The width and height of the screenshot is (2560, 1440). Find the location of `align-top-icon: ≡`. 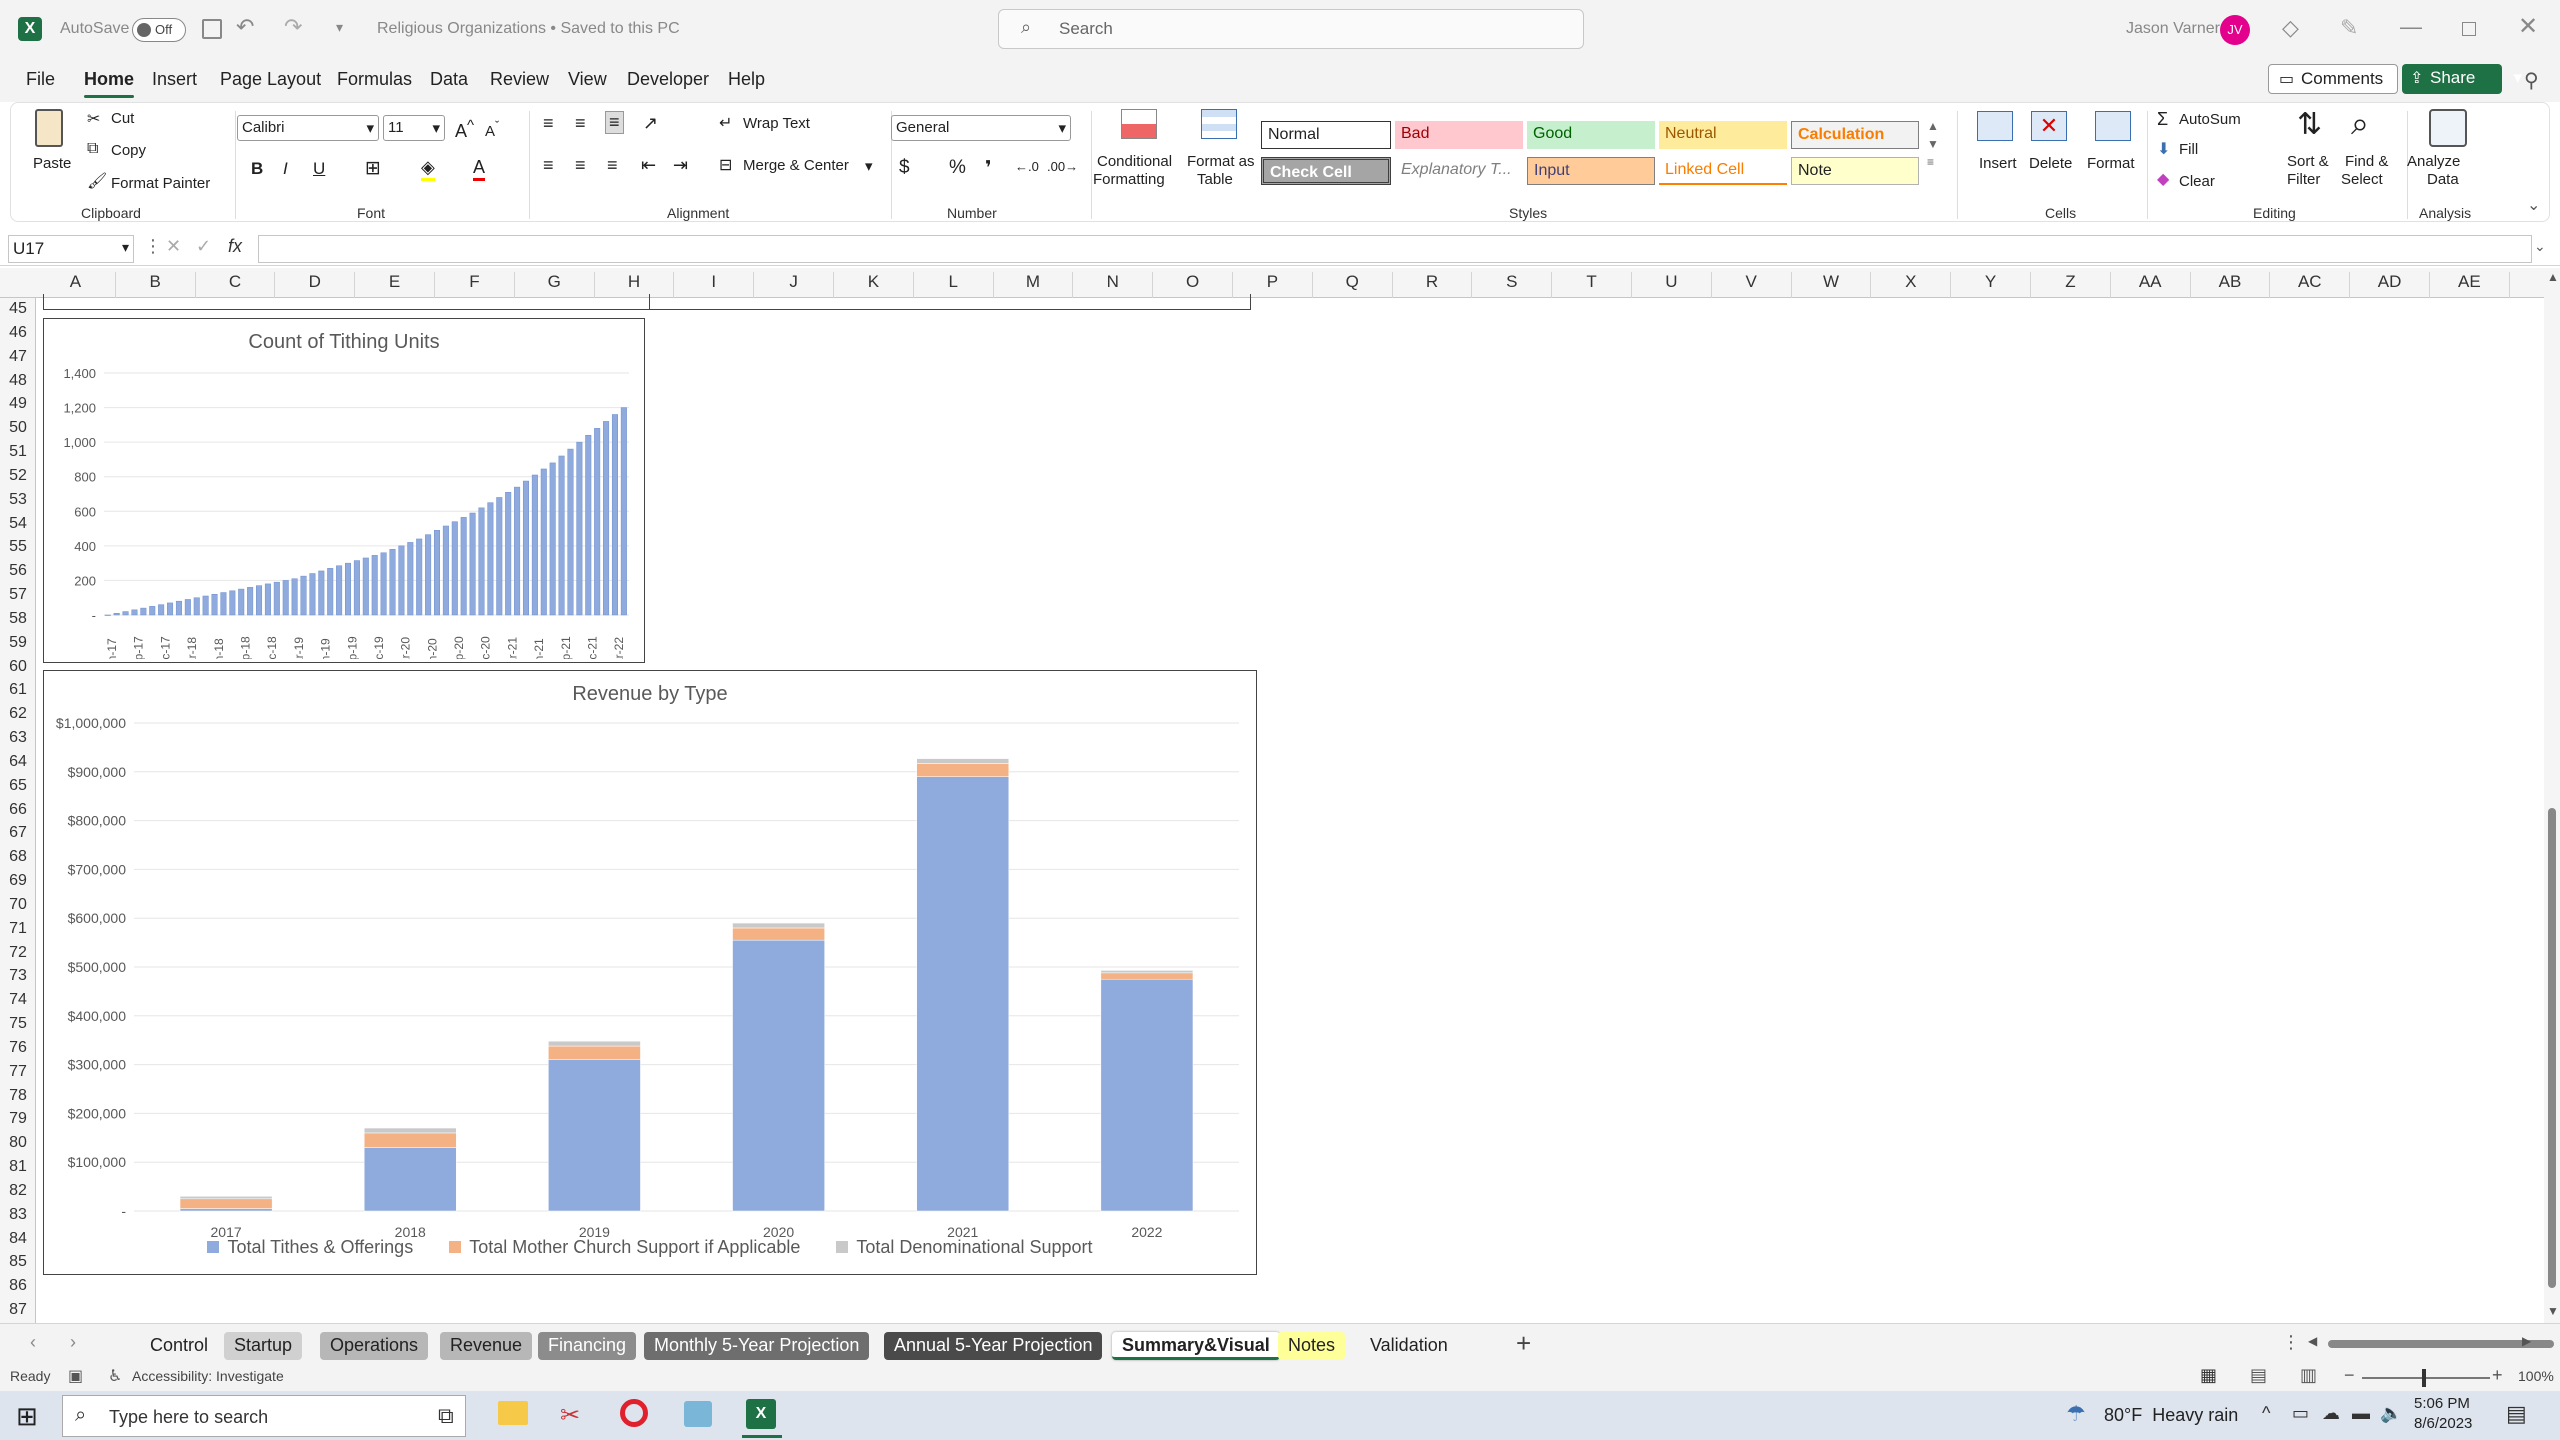

align-top-icon: ≡ is located at coordinates (548, 123).